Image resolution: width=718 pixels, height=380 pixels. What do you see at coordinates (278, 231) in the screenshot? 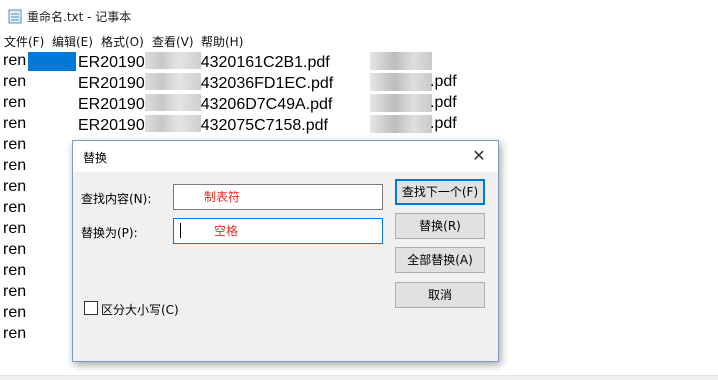
I see `replace-input: 空格` at bounding box center [278, 231].